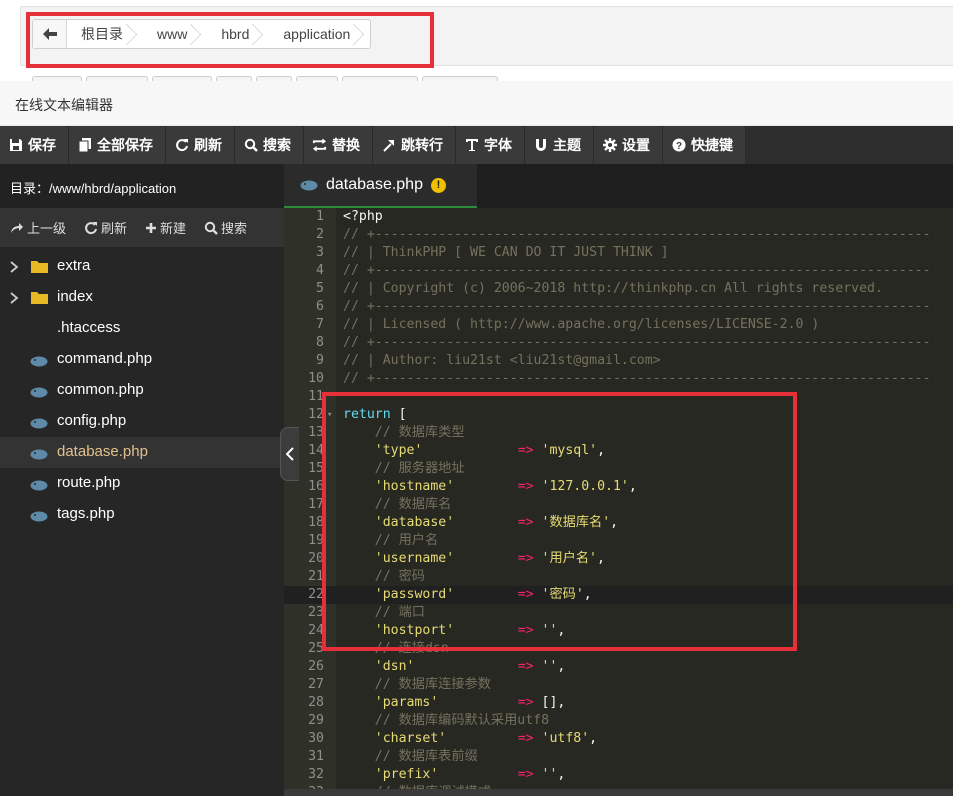 The width and height of the screenshot is (953, 796). I want to click on code-text: <?php, so click(363, 217).